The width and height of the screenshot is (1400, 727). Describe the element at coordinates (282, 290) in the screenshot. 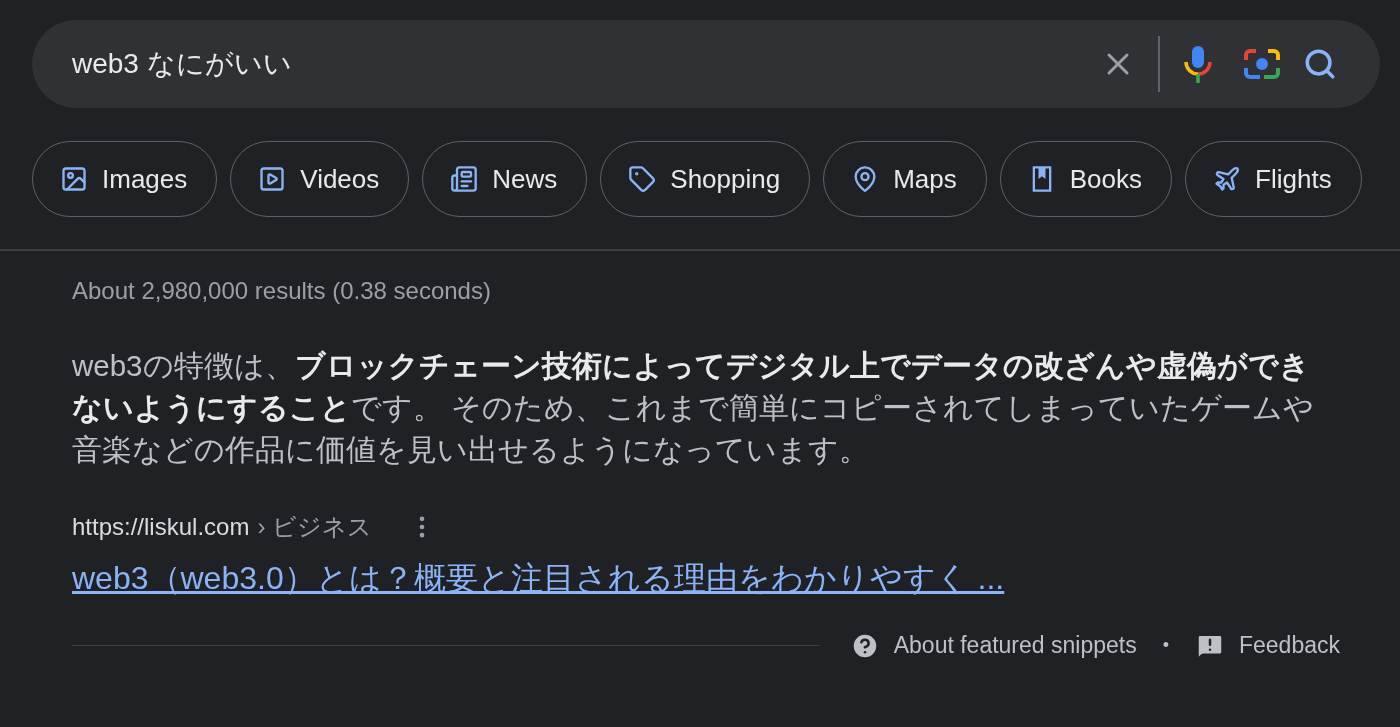

I see `result-stats: About 2,980,000 results (0.38 seconds)` at that location.